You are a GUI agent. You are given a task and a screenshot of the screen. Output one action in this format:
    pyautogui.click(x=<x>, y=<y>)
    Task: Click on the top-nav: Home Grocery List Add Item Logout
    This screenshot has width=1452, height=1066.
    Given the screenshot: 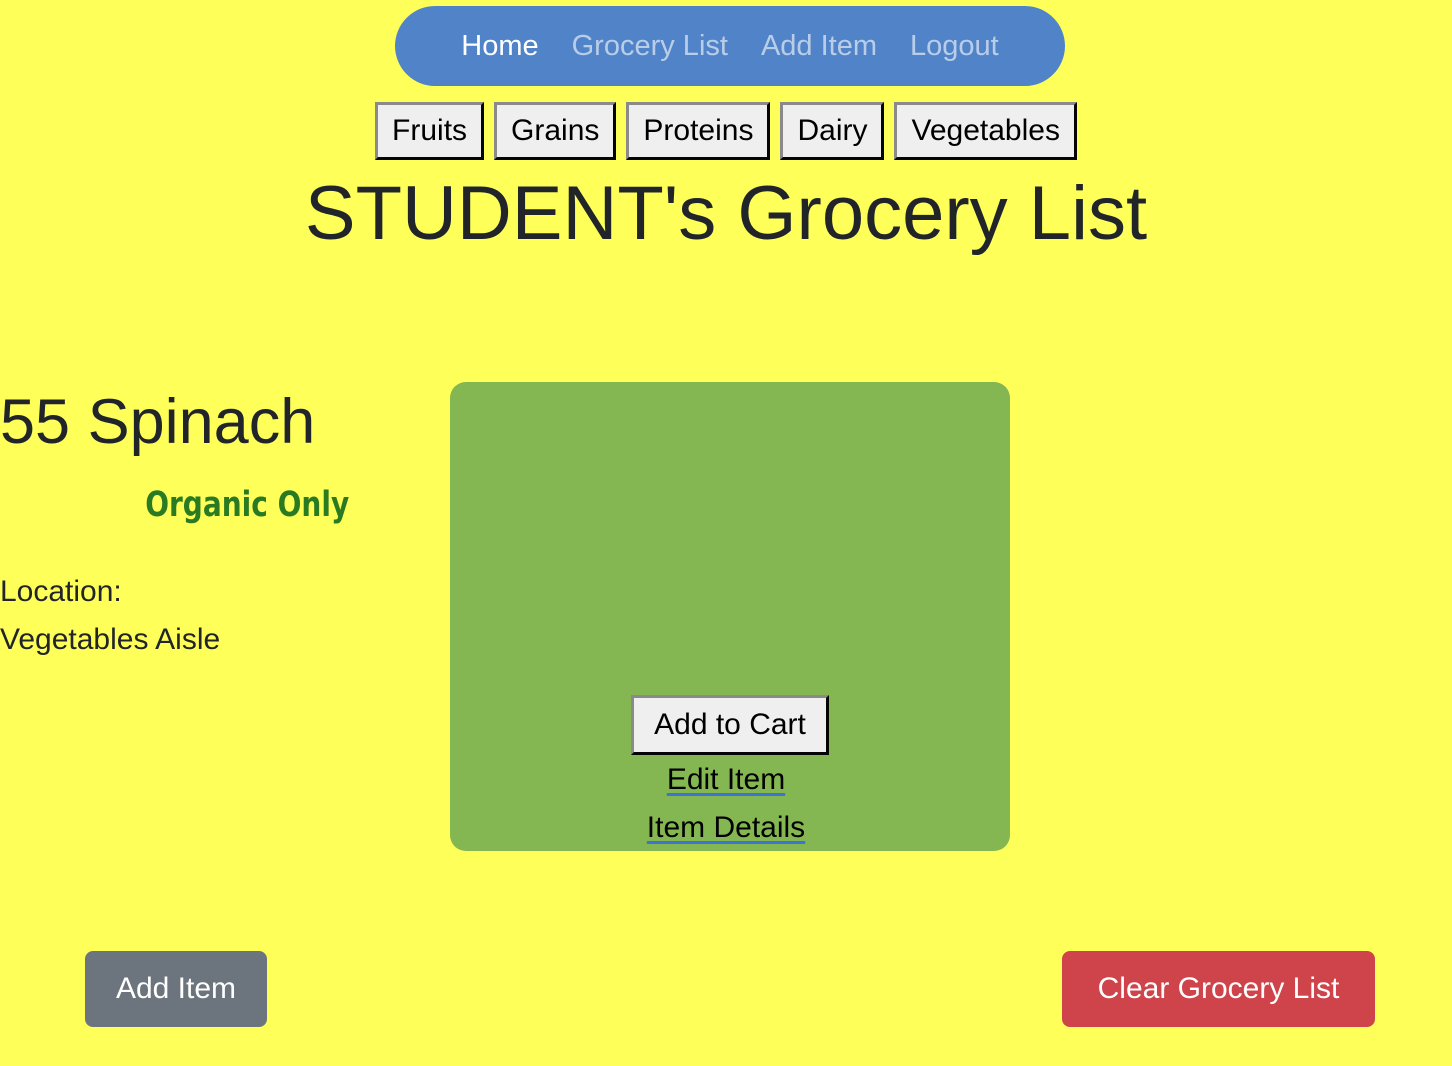 What is the action you would take?
    pyautogui.click(x=730, y=46)
    